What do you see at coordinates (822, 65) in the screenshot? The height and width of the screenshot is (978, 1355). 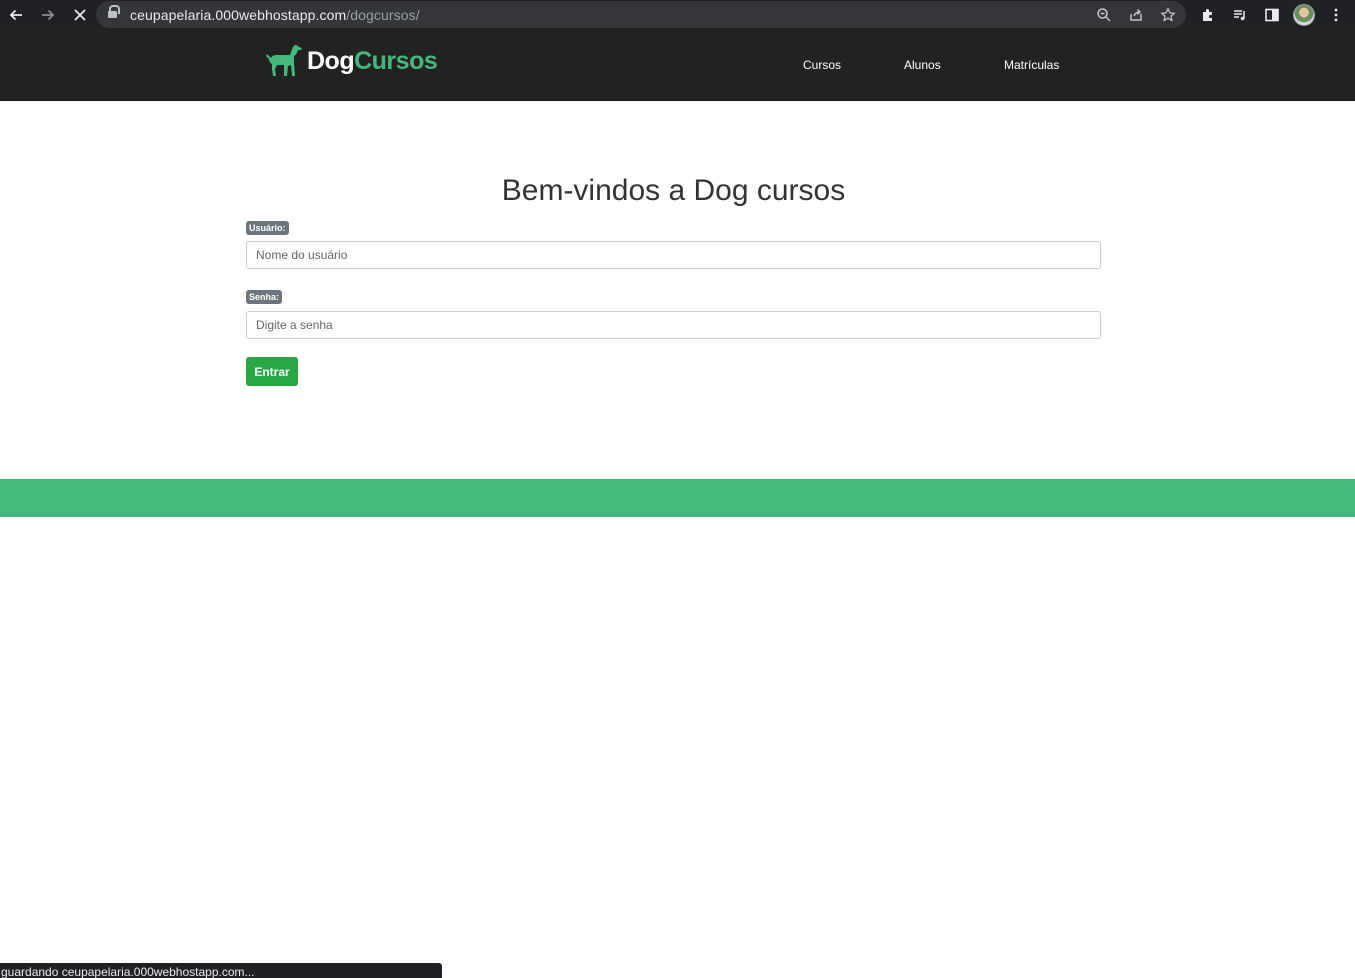 I see `nav-link-cursos: Cursos` at bounding box center [822, 65].